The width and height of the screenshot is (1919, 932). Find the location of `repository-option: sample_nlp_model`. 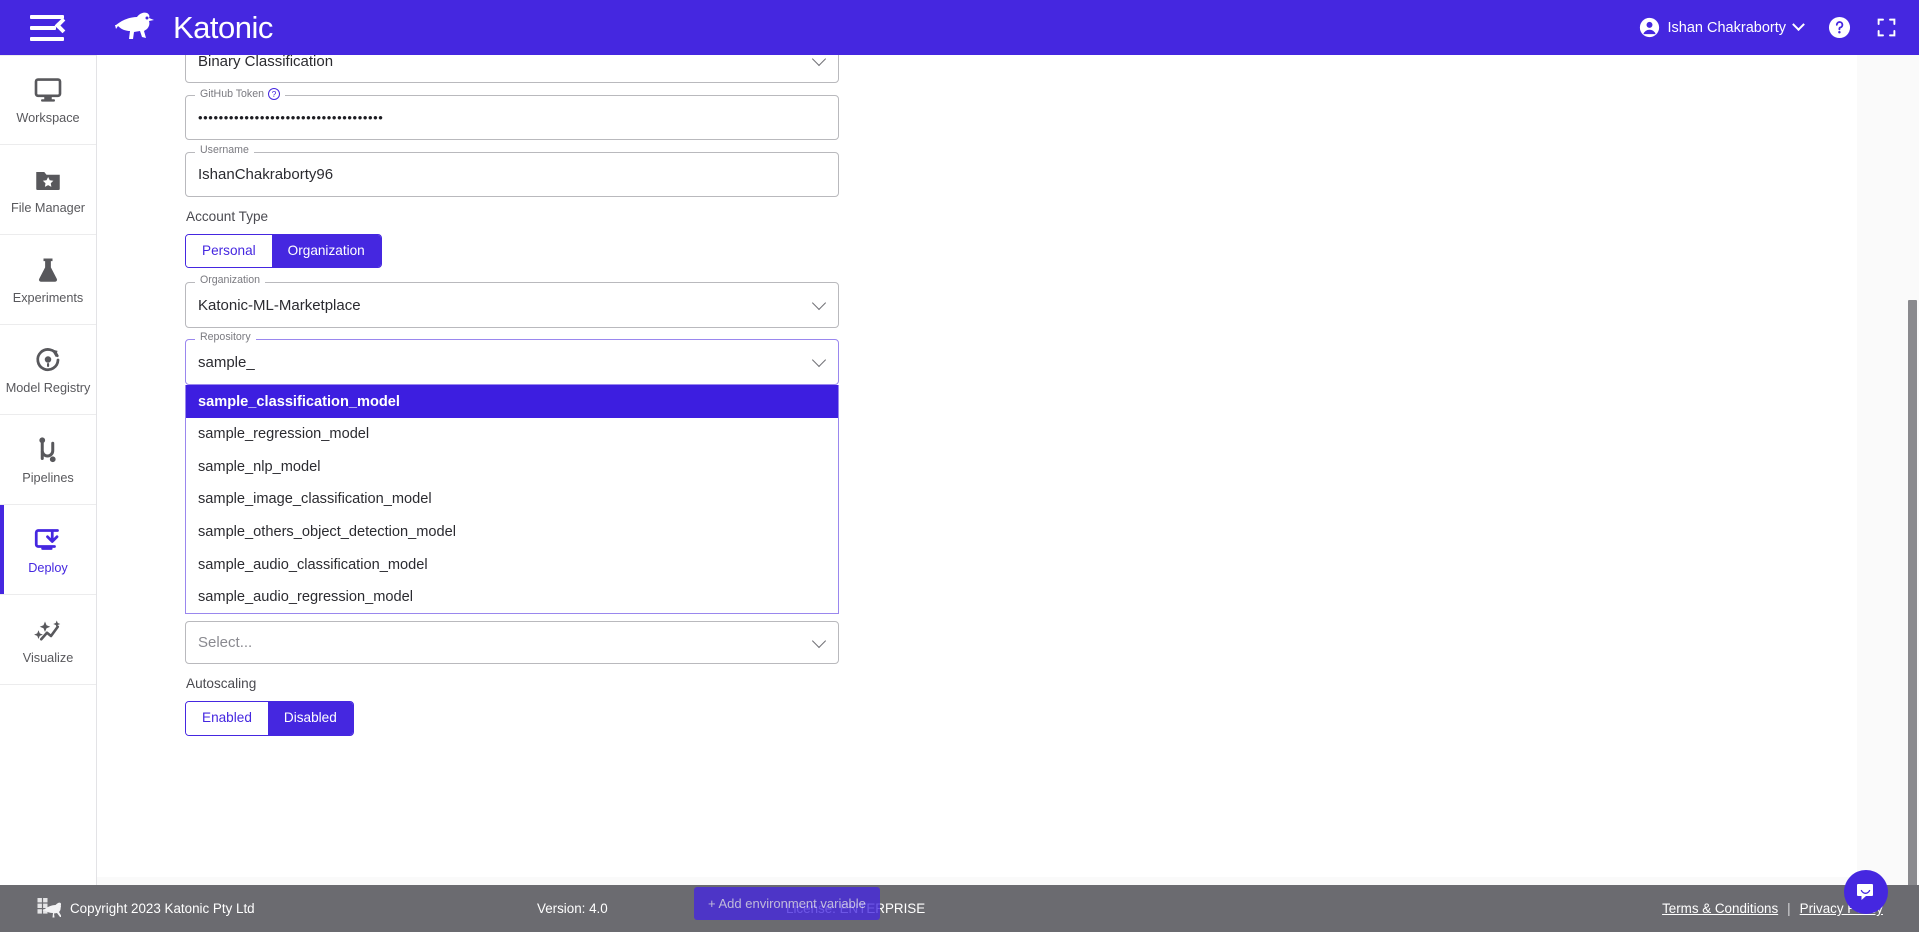

repository-option: sample_nlp_model is located at coordinates (512, 467).